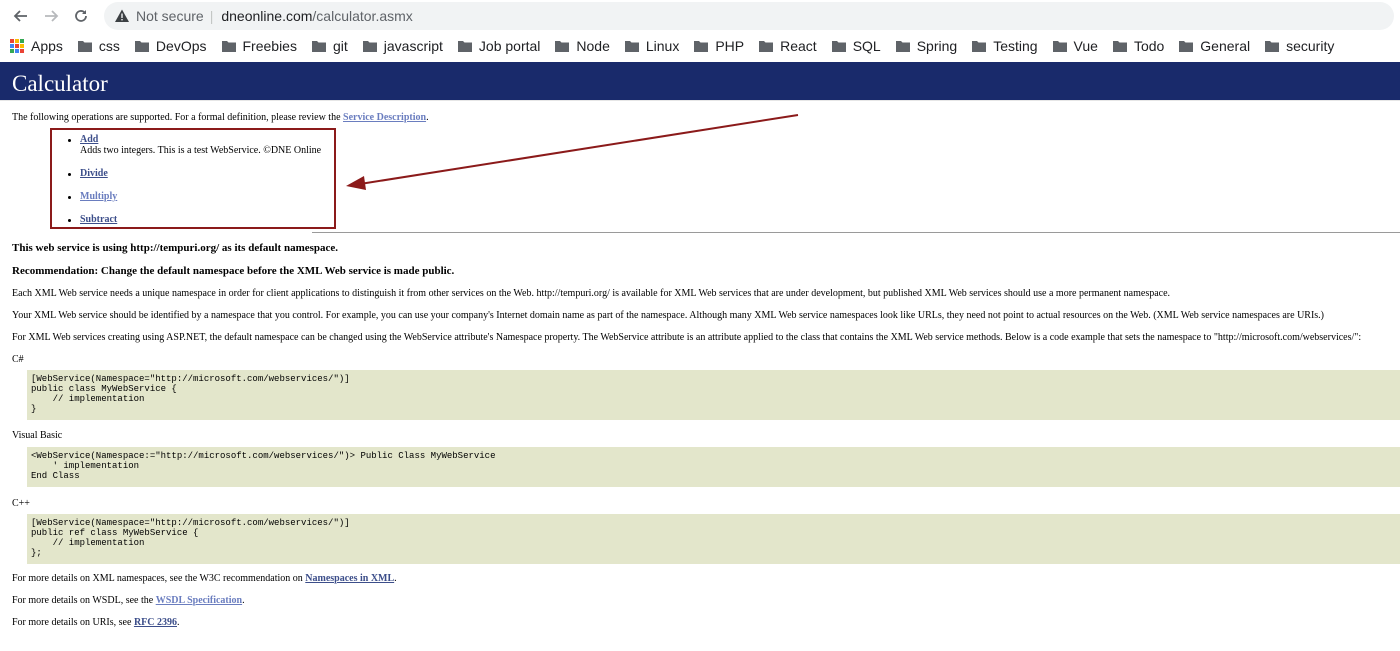 This screenshot has height=651, width=1400. I want to click on bookmark-folder: General, so click(1214, 46).